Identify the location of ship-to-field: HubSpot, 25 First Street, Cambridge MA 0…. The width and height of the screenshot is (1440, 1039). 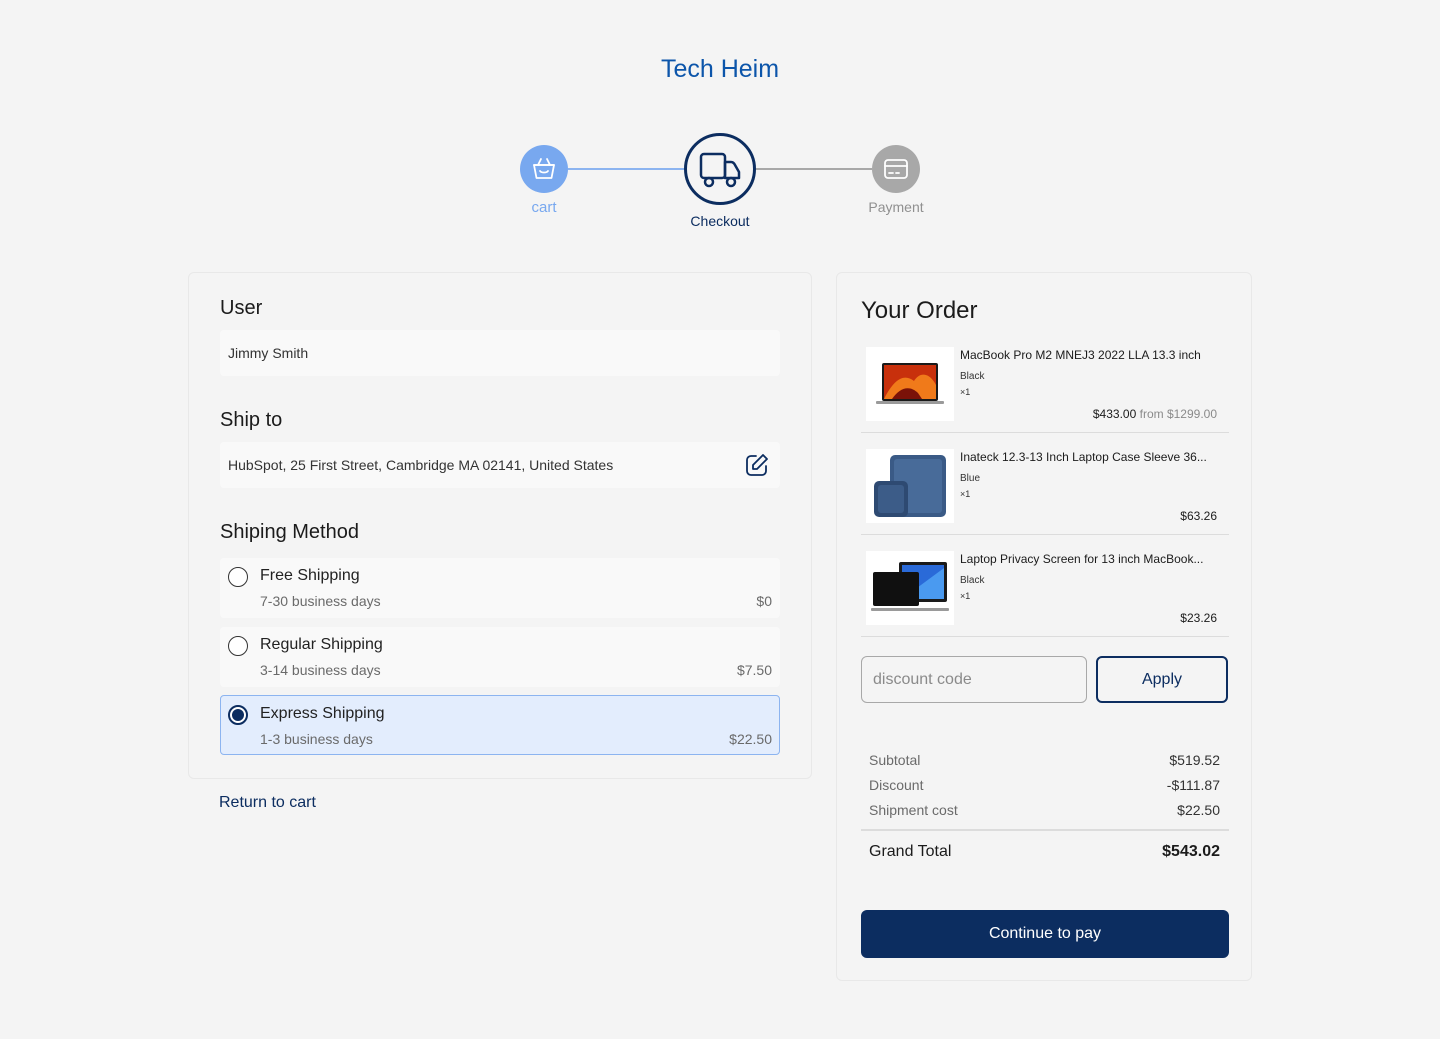
(500, 465).